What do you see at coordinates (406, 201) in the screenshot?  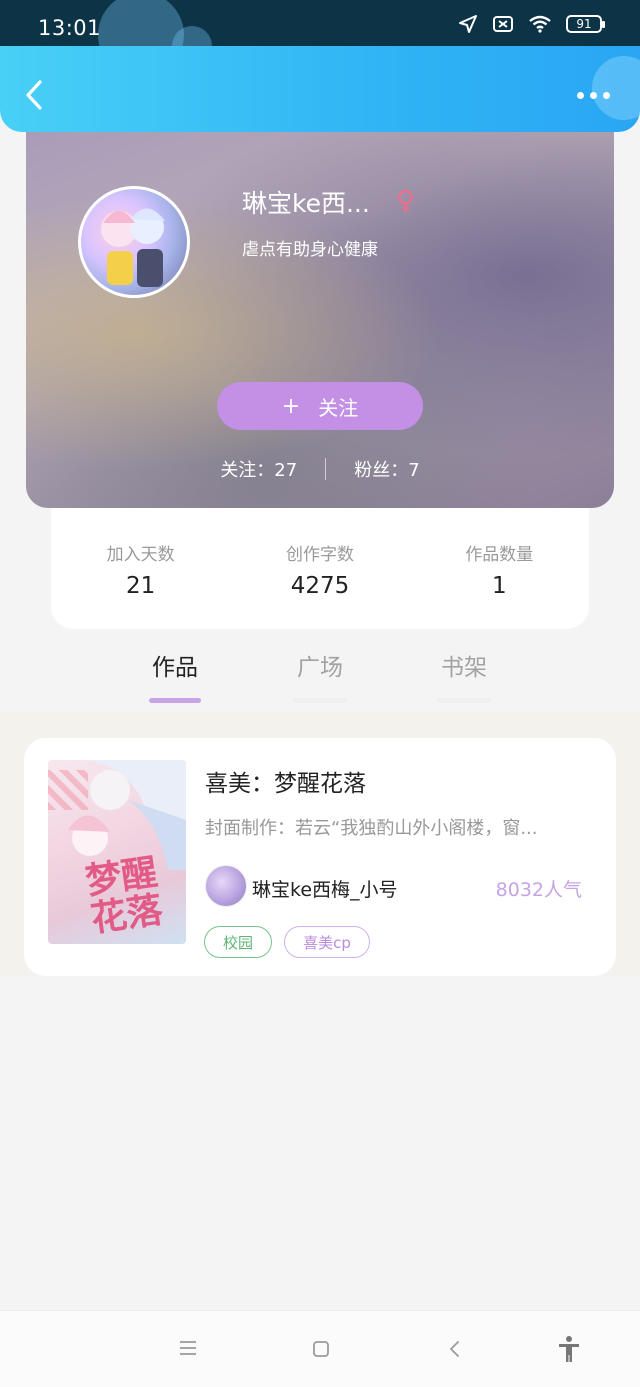 I see `female-gender-icon: ♀` at bounding box center [406, 201].